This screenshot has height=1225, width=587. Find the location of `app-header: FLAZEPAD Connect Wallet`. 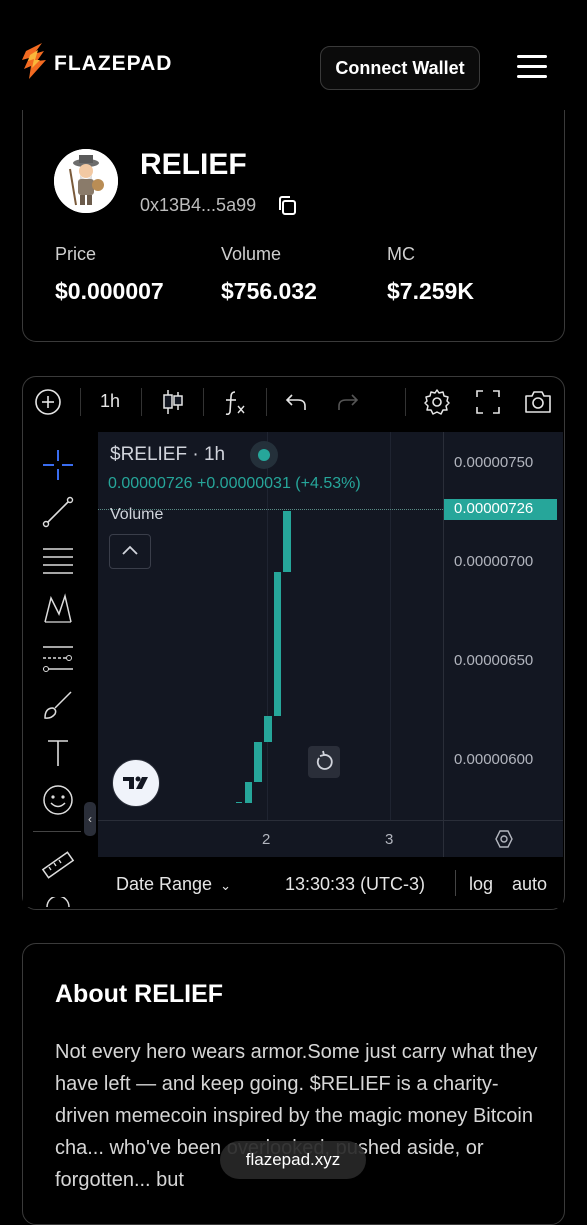

app-header: FLAZEPAD Connect Wallet is located at coordinates (293, 62).